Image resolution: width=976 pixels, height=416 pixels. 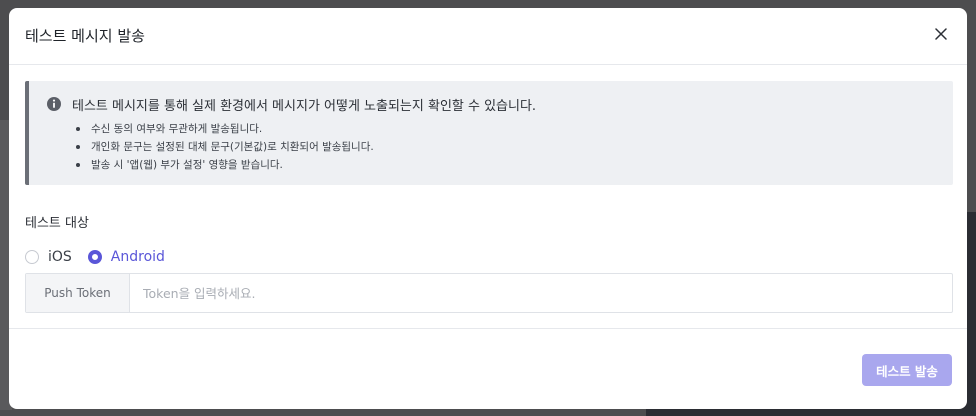 What do you see at coordinates (57, 223) in the screenshot?
I see `test-target-label: 테스트 대상` at bounding box center [57, 223].